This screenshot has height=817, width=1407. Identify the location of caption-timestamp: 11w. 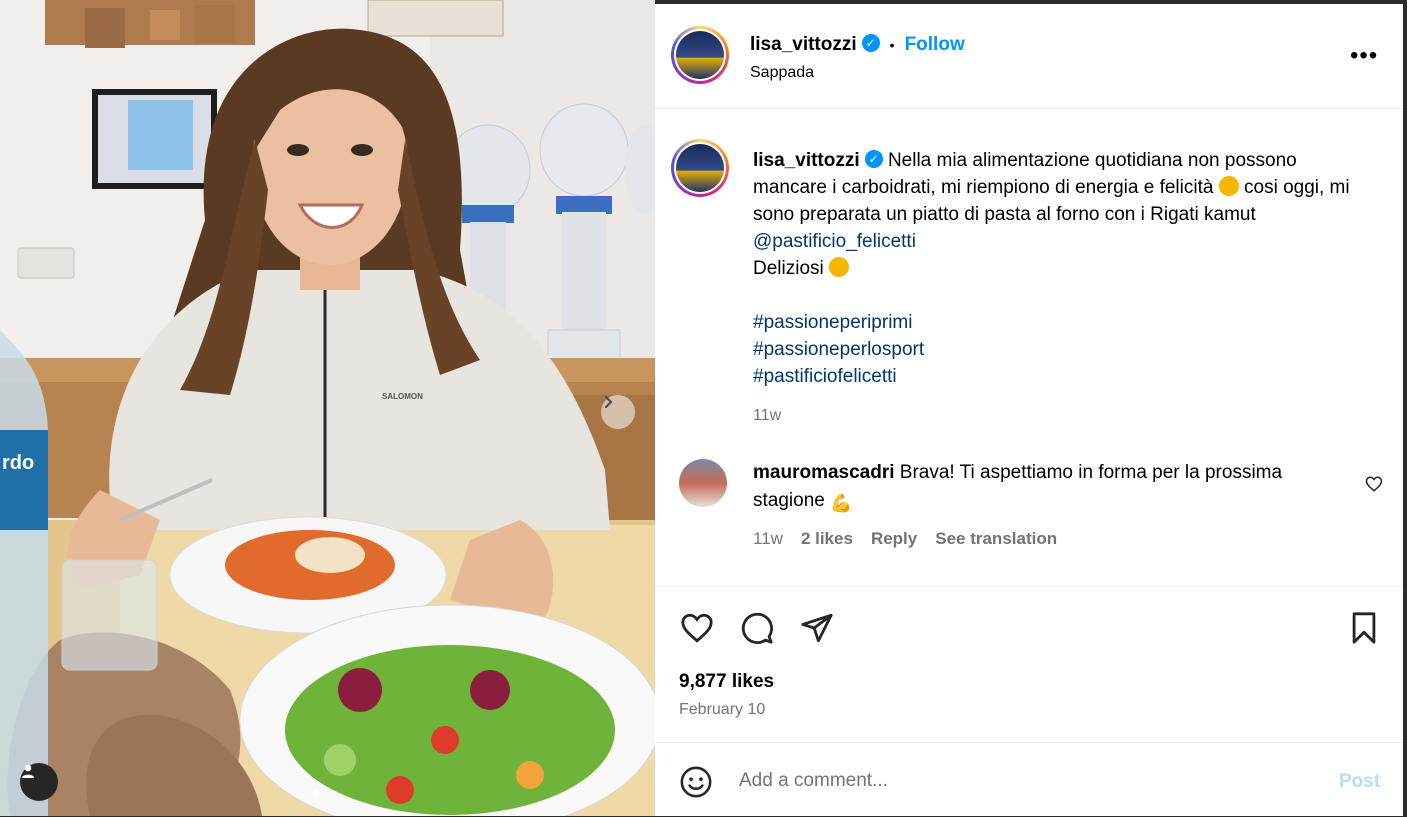
(1053, 415).